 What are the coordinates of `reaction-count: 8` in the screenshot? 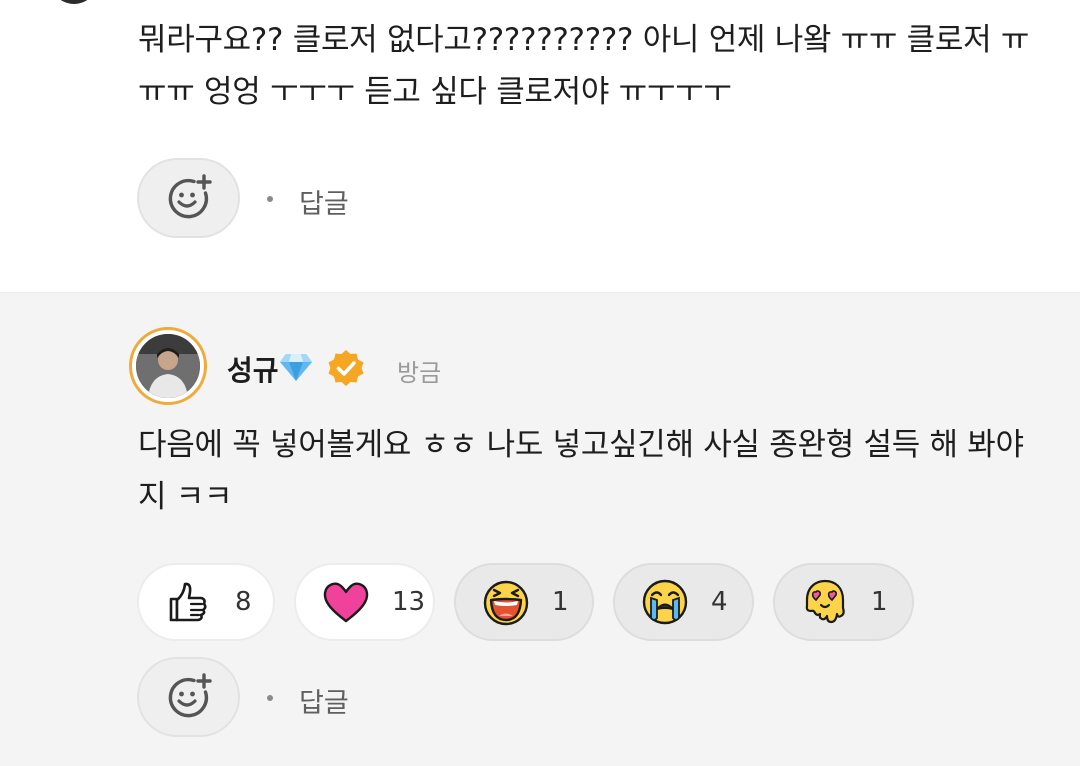 It's located at (243, 602).